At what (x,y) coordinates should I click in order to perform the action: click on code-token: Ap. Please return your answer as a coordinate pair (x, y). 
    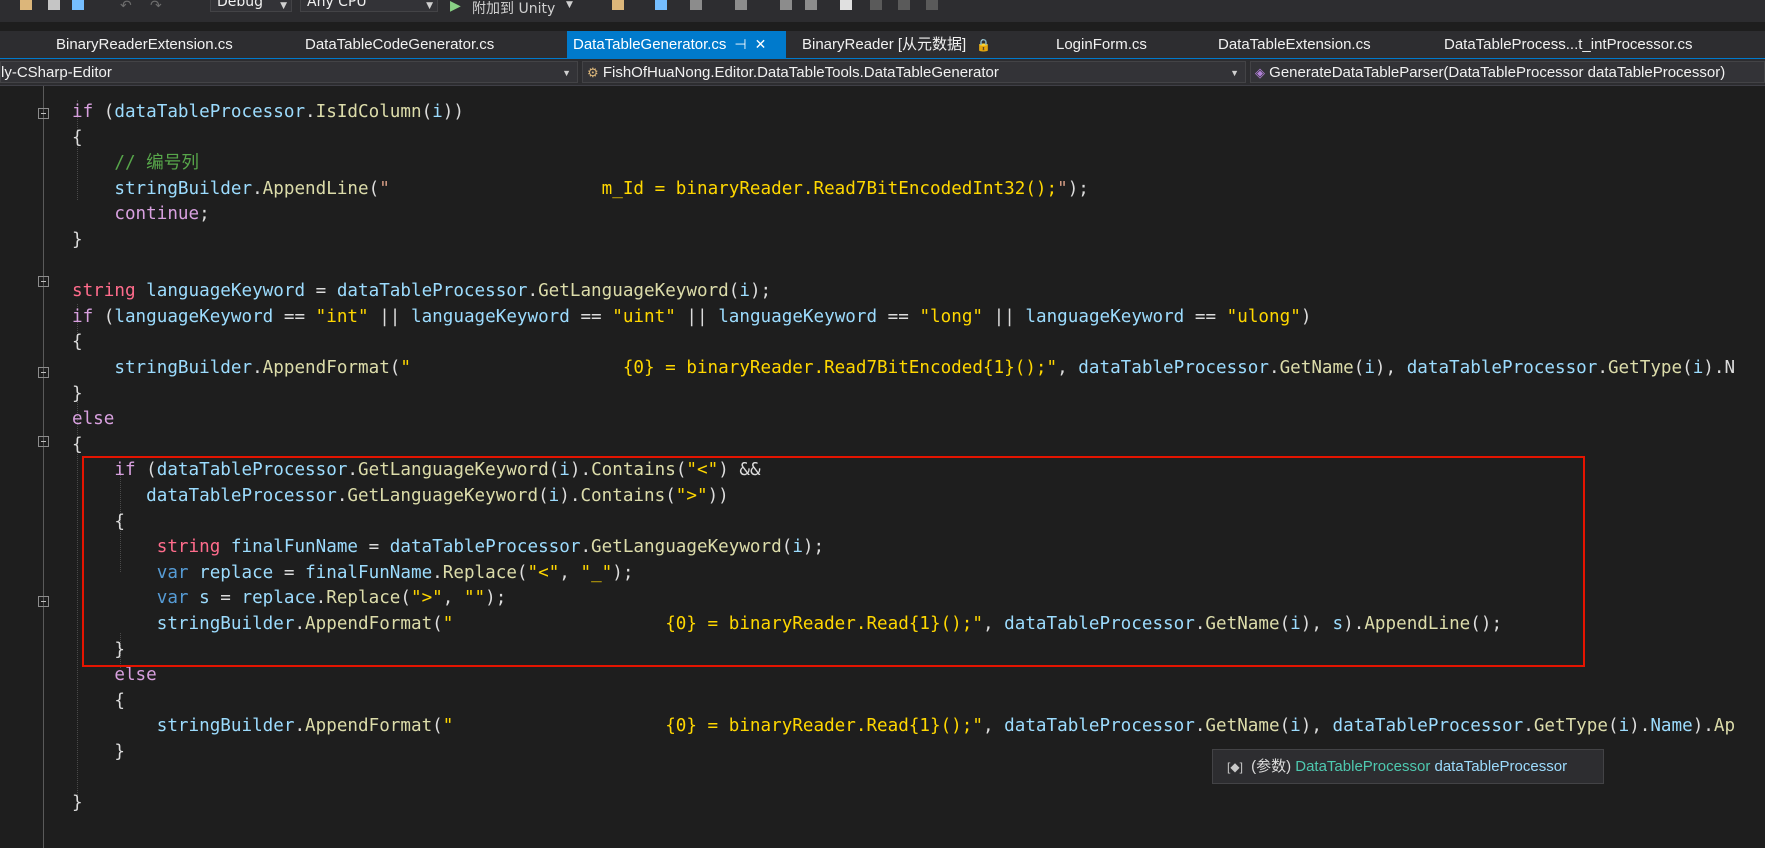
    Looking at the image, I should click on (1724, 726).